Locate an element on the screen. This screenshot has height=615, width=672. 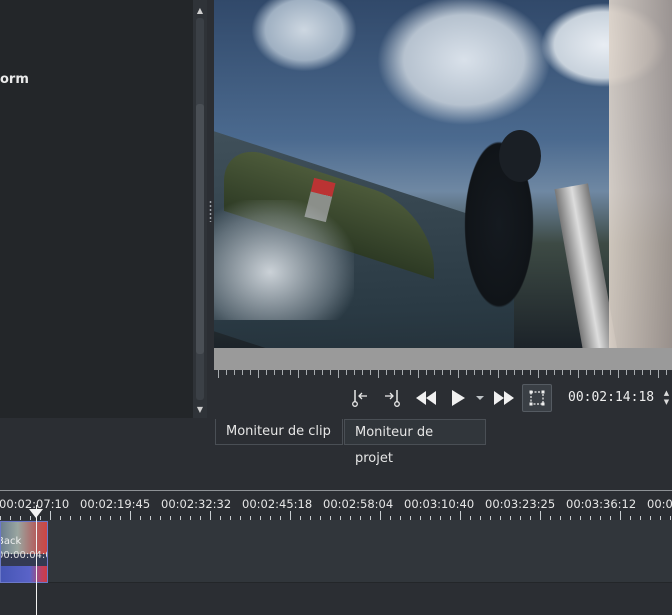
playhead-marker-icon is located at coordinates (36, 513).